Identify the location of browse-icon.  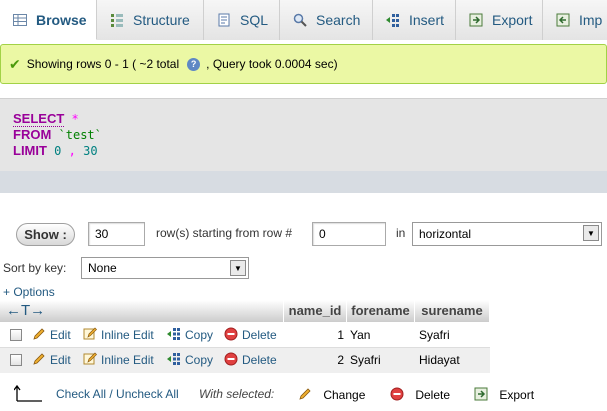
(20, 20).